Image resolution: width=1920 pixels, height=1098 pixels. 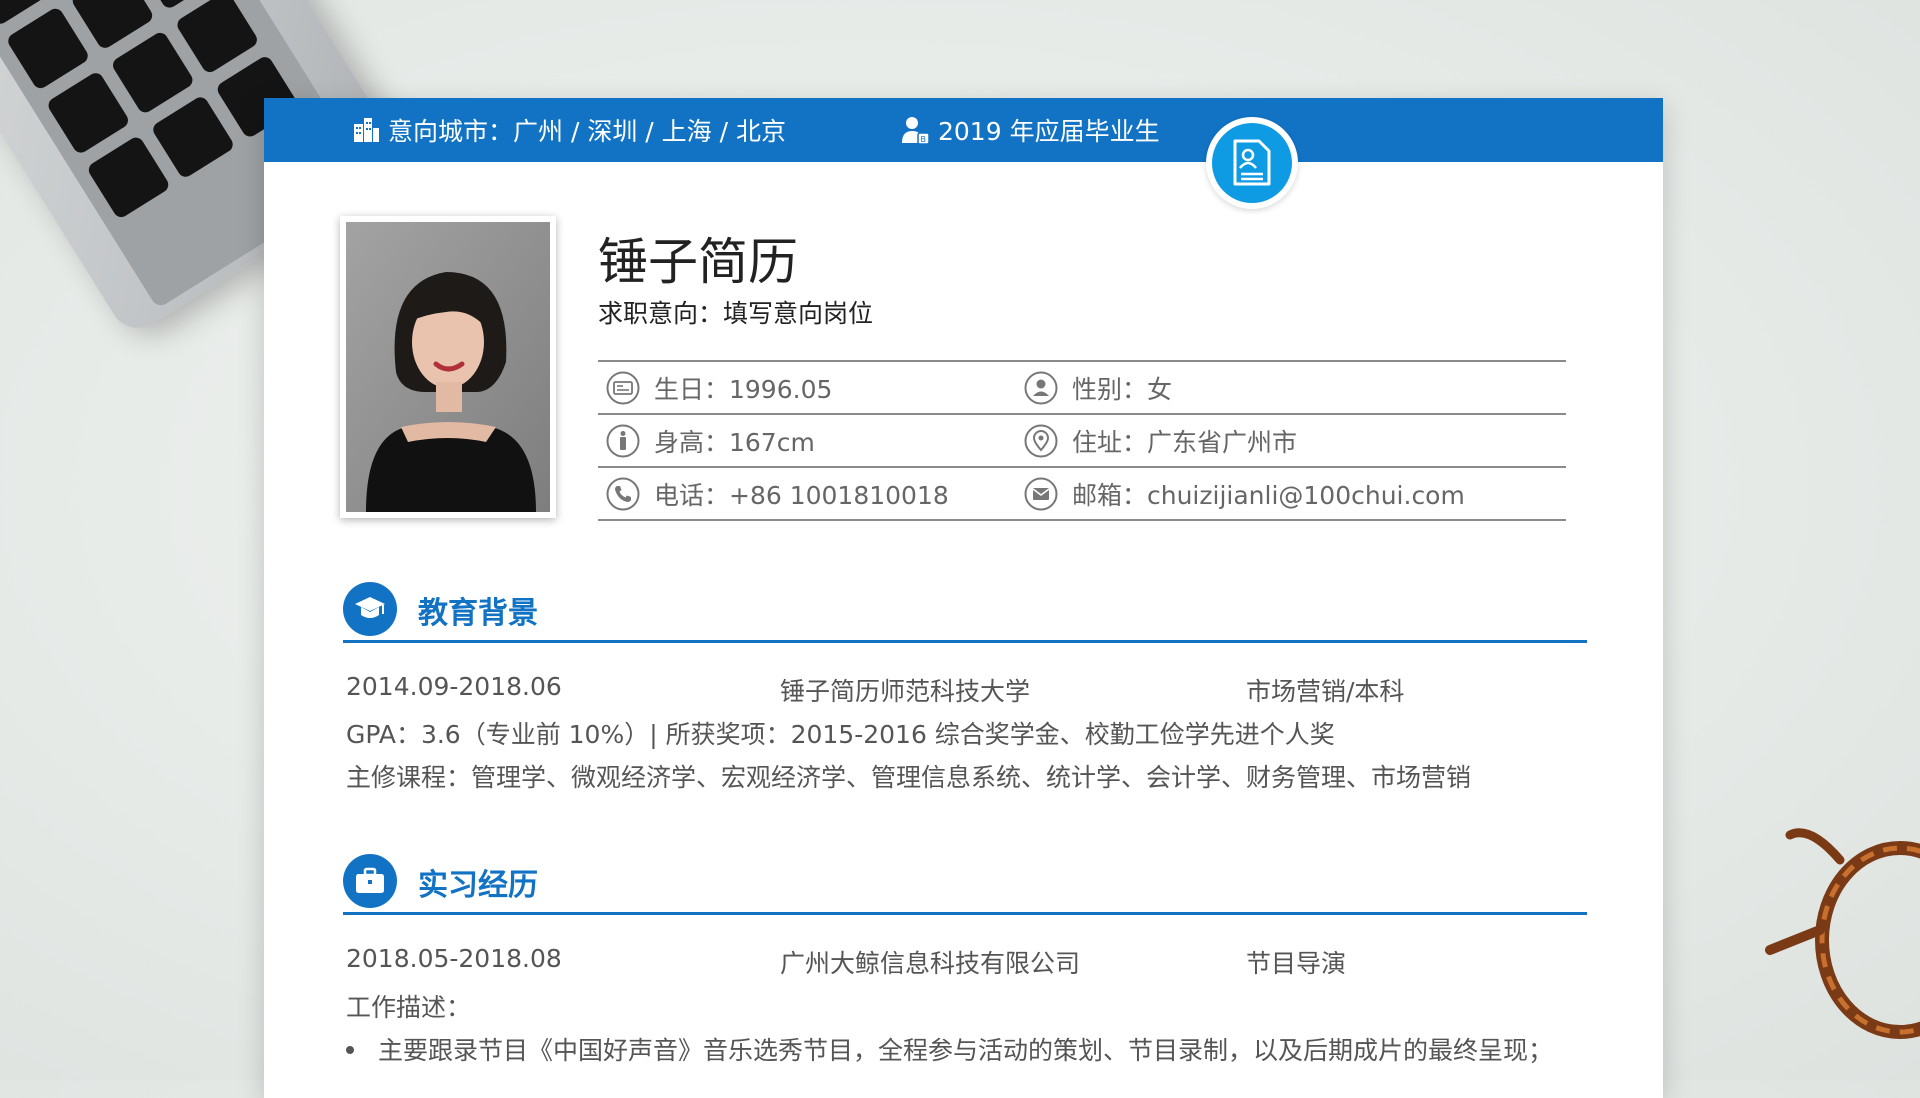 I want to click on badge-inner, so click(x=1252, y=163).